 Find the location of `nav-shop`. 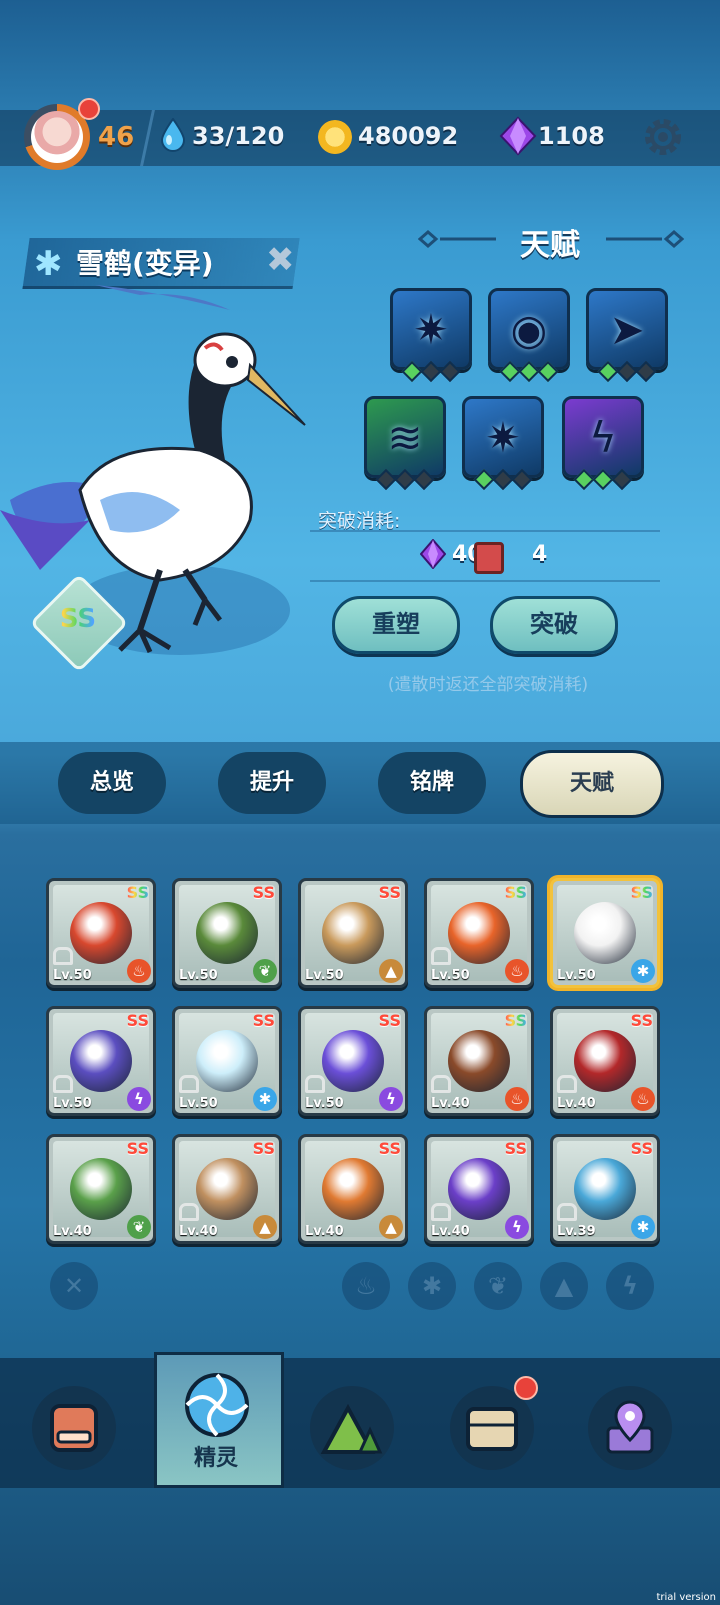

nav-shop is located at coordinates (74, 1428).